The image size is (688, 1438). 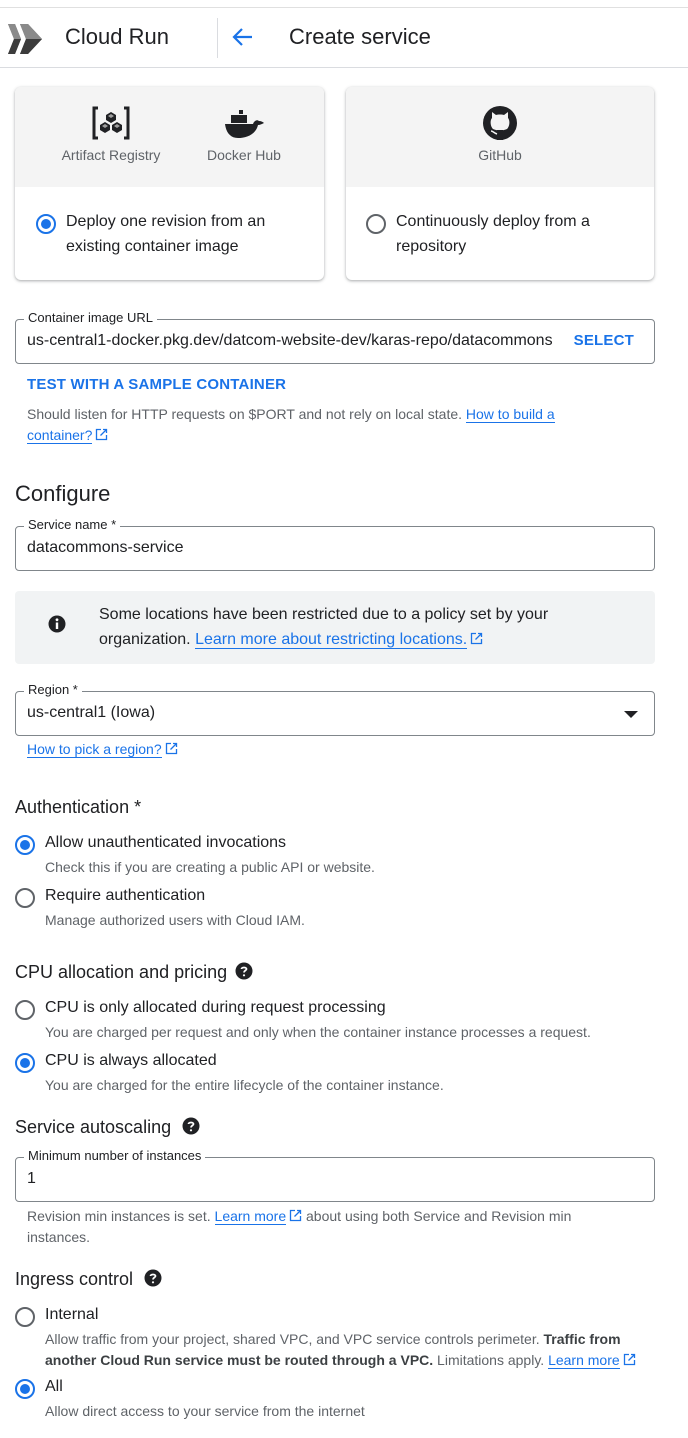 What do you see at coordinates (491, 1360) in the screenshot?
I see `desc-text: Limitations apply.` at bounding box center [491, 1360].